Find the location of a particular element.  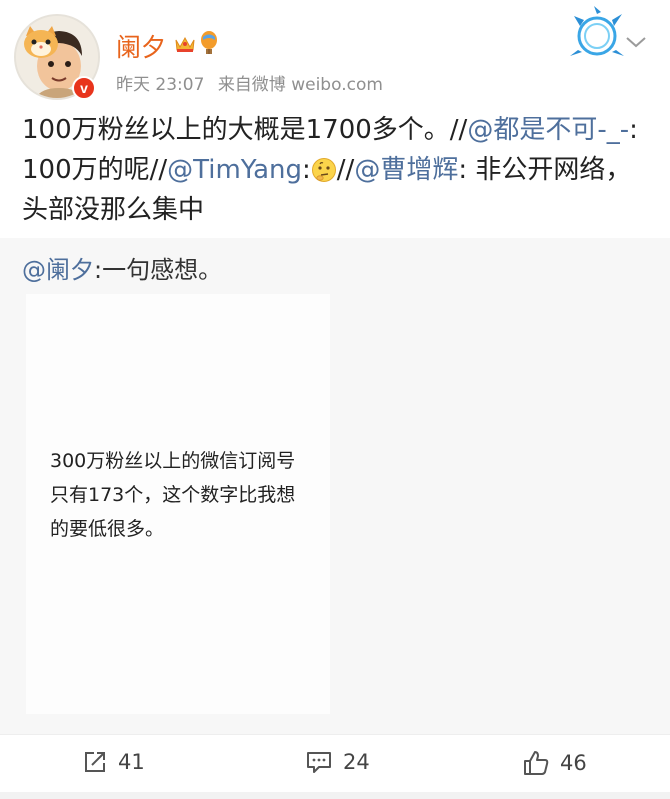

bottom-divider is located at coordinates (335, 795).